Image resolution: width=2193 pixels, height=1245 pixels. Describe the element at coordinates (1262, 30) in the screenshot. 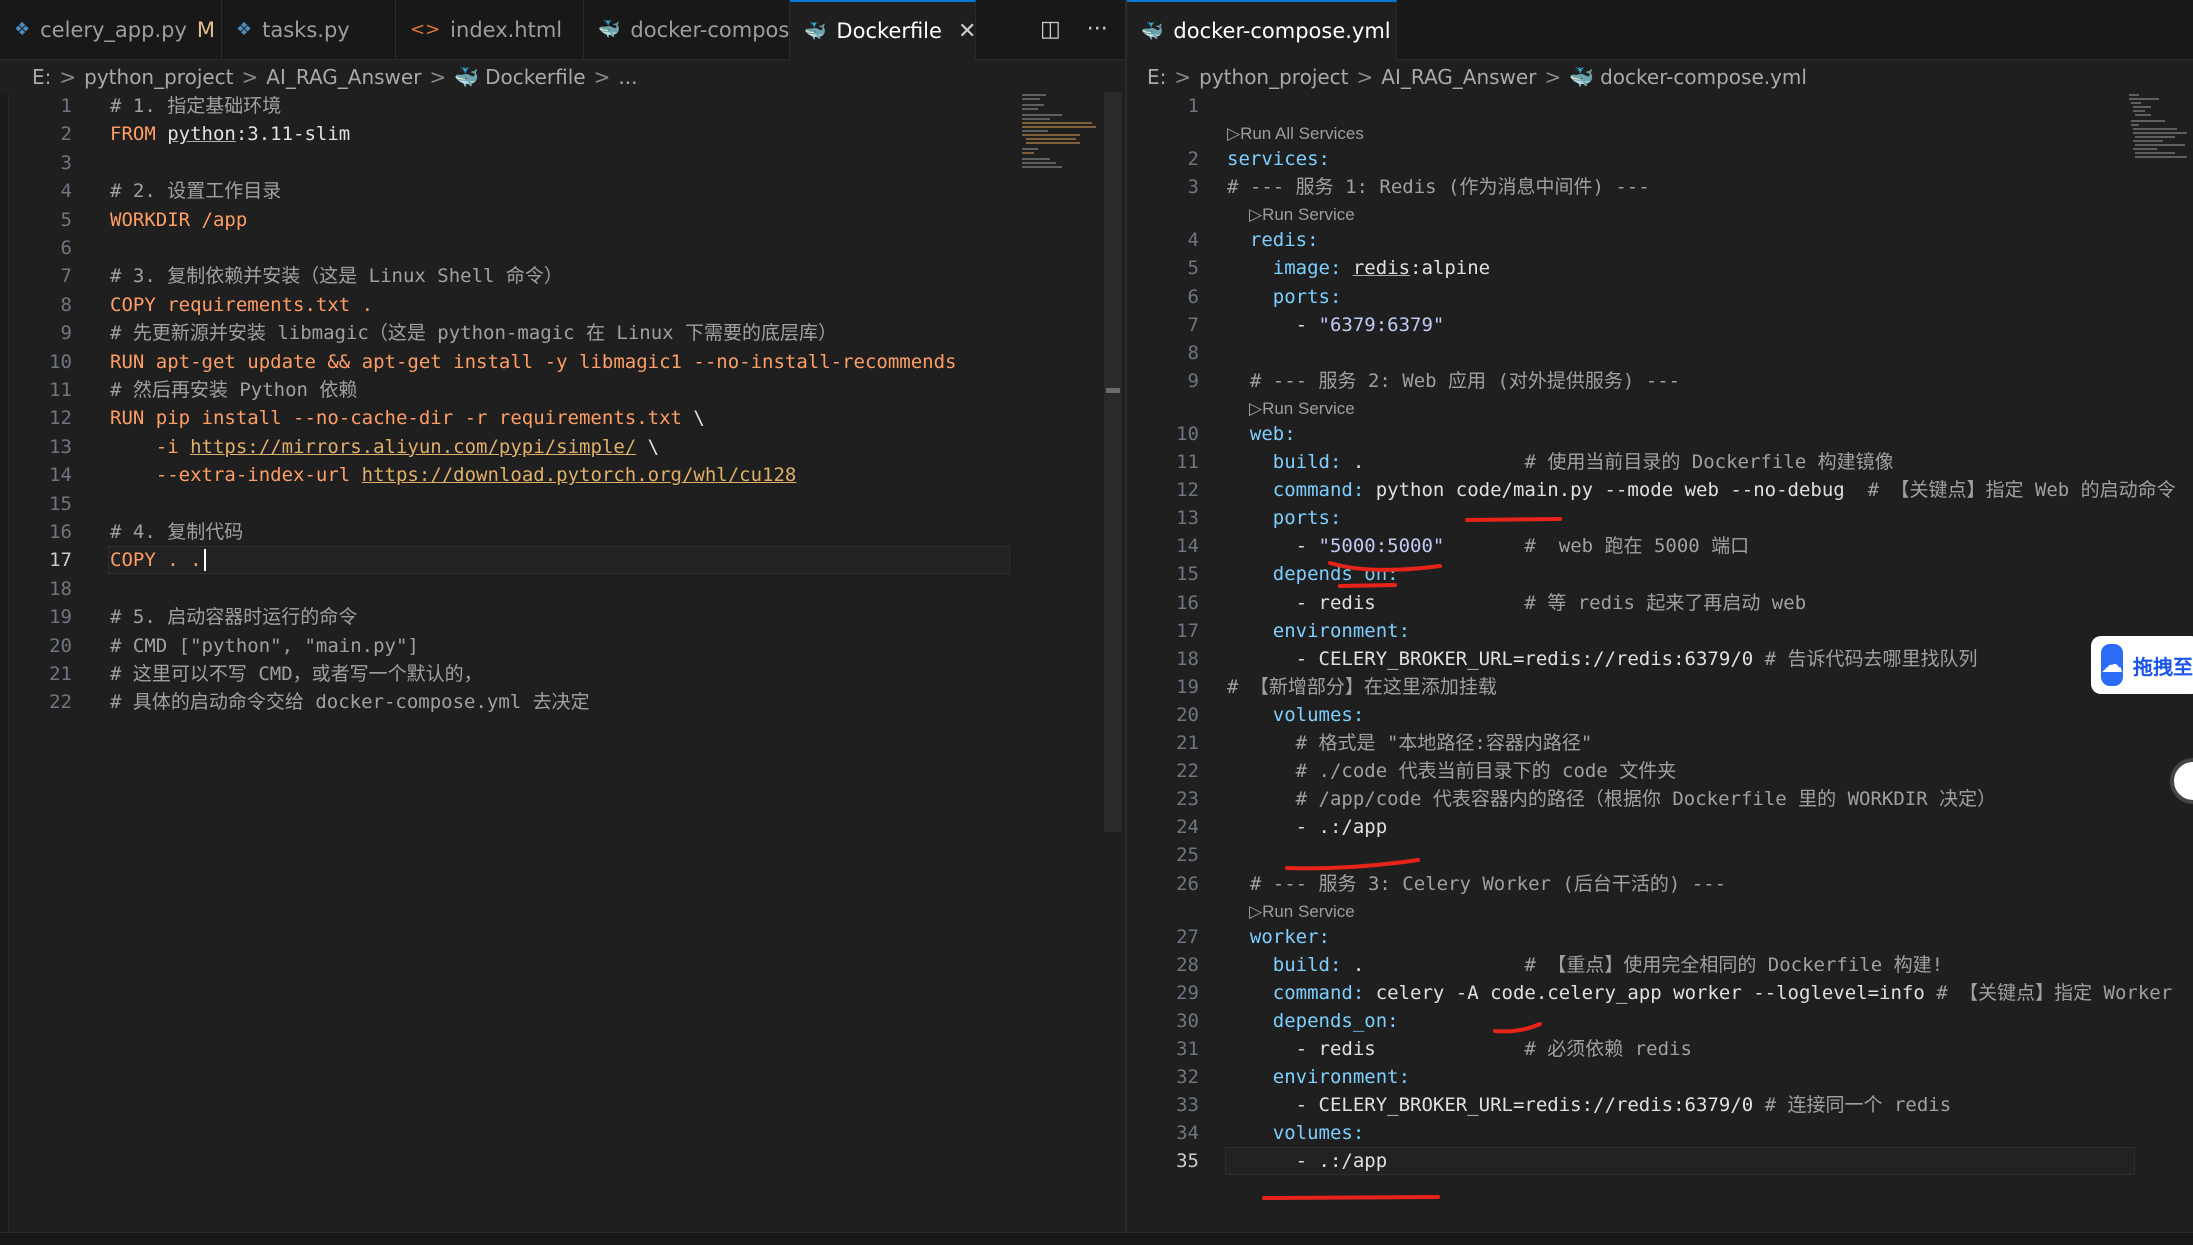

I see `tab-docker-compose-yml: 🐳docker-compose.yml✕` at that location.